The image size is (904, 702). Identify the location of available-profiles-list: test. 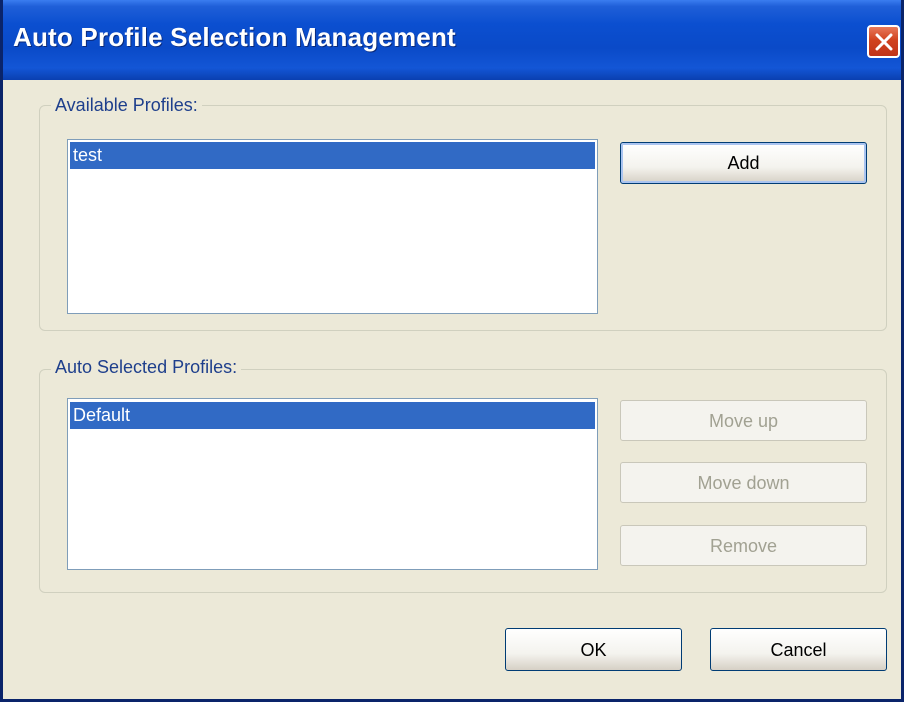
(332, 226).